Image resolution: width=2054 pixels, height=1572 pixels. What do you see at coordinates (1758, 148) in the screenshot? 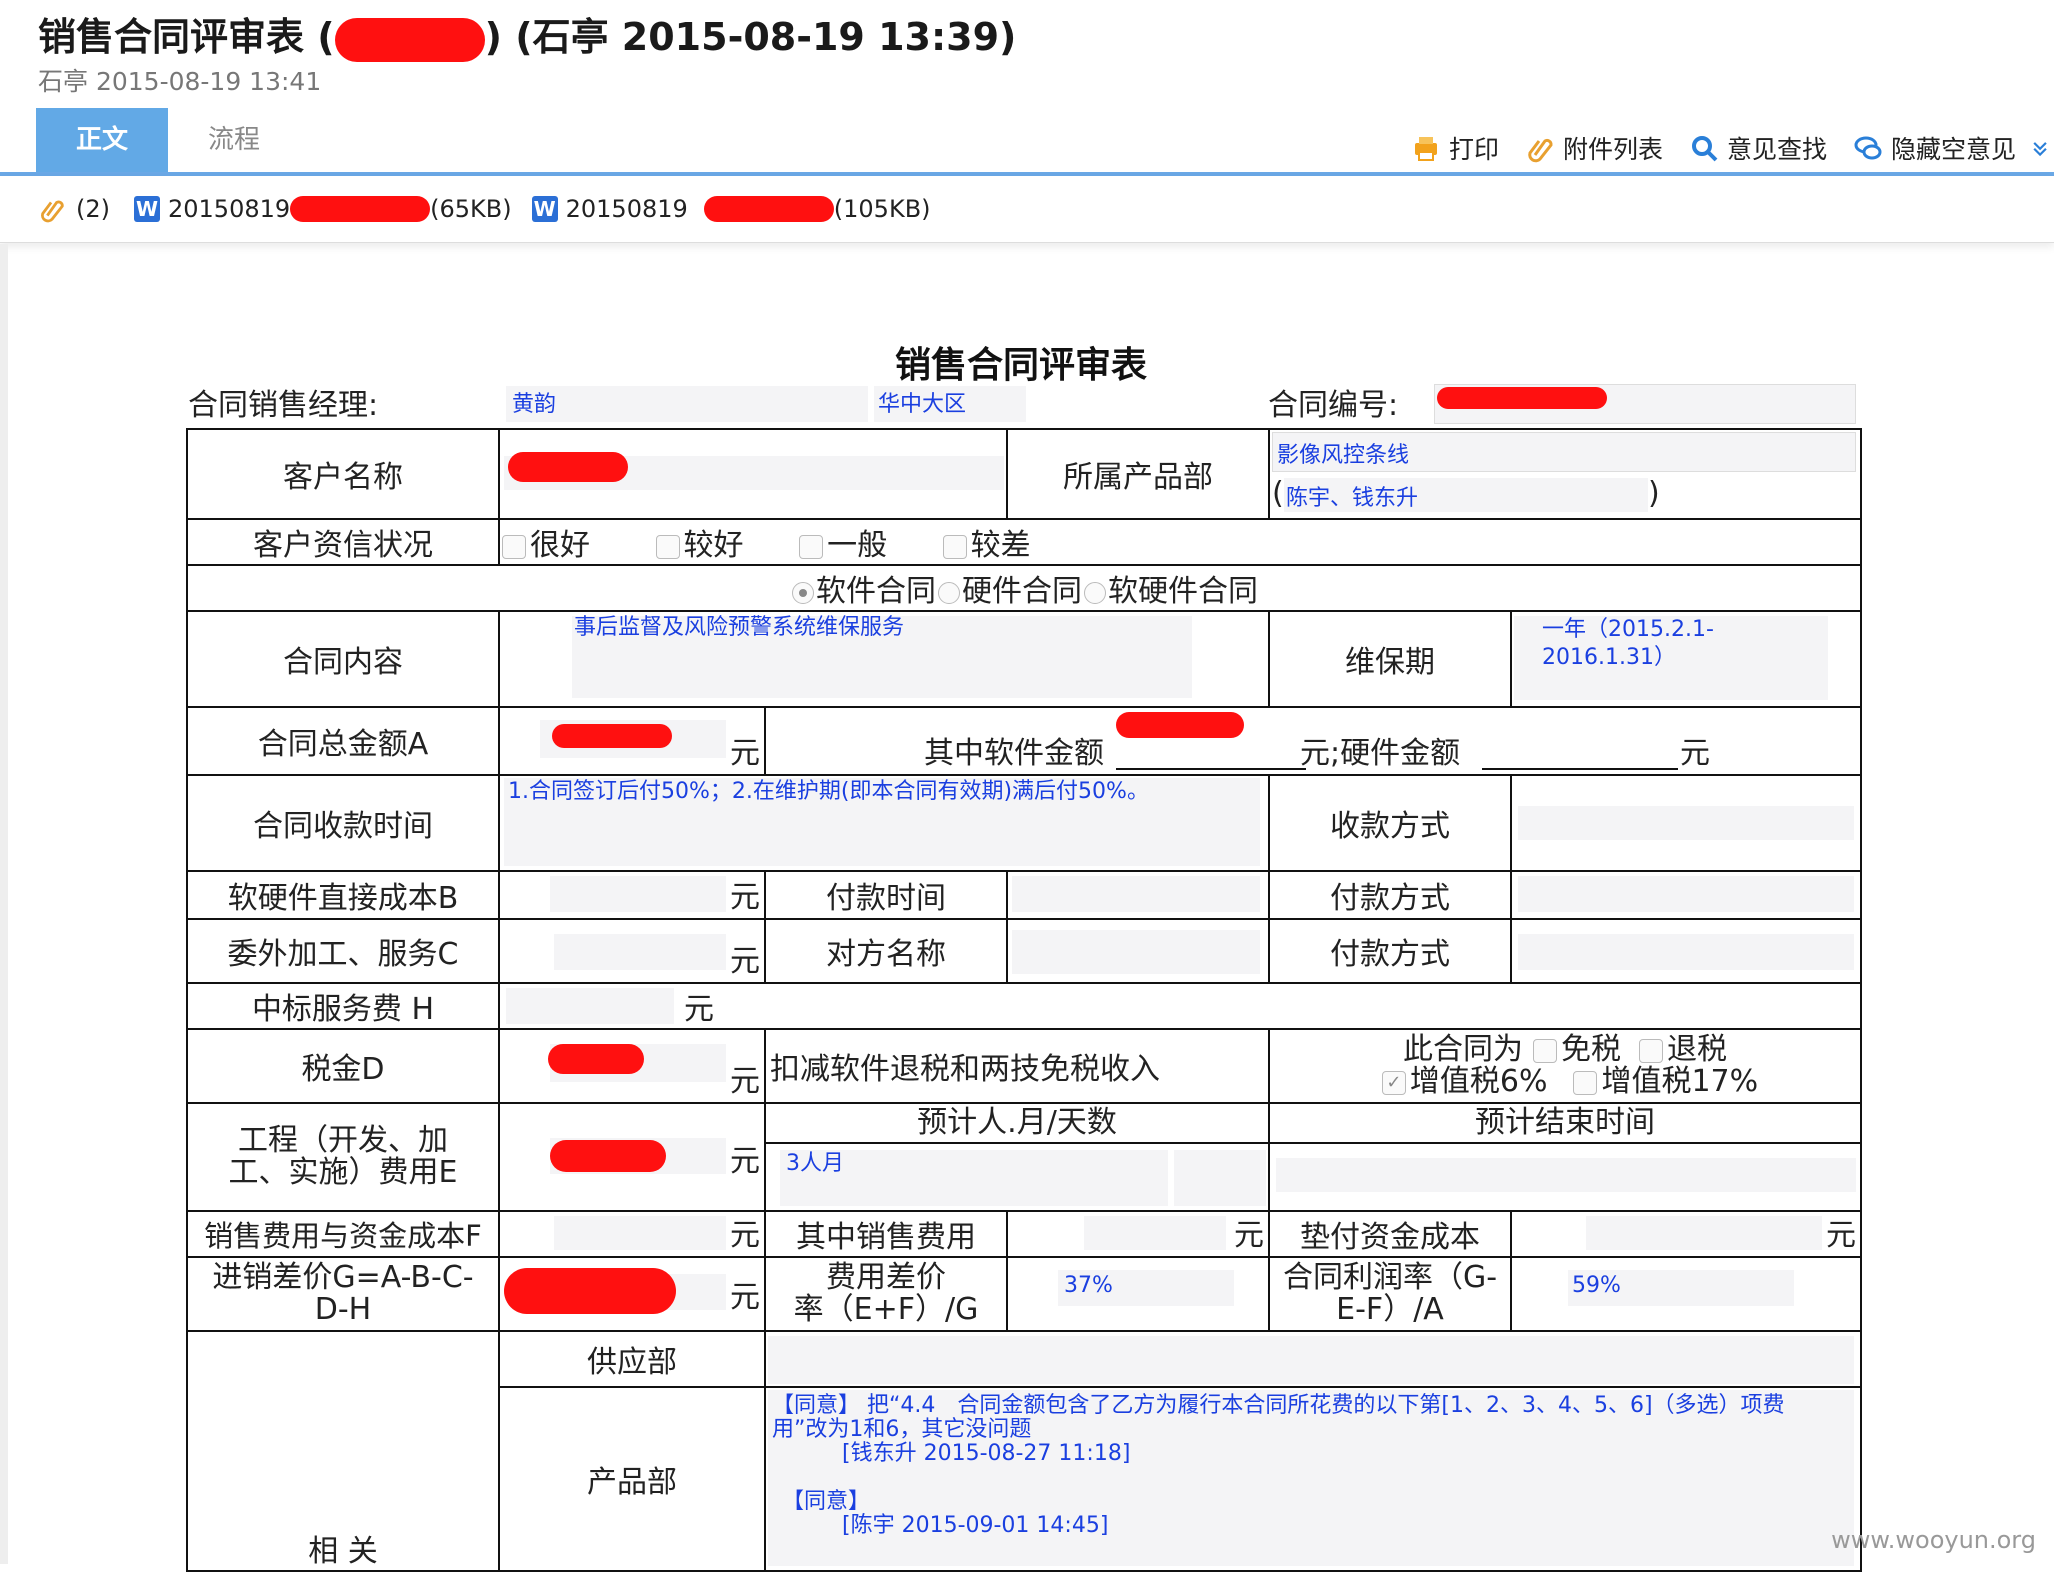
I see `find-opinion-button: 意见查找` at bounding box center [1758, 148].